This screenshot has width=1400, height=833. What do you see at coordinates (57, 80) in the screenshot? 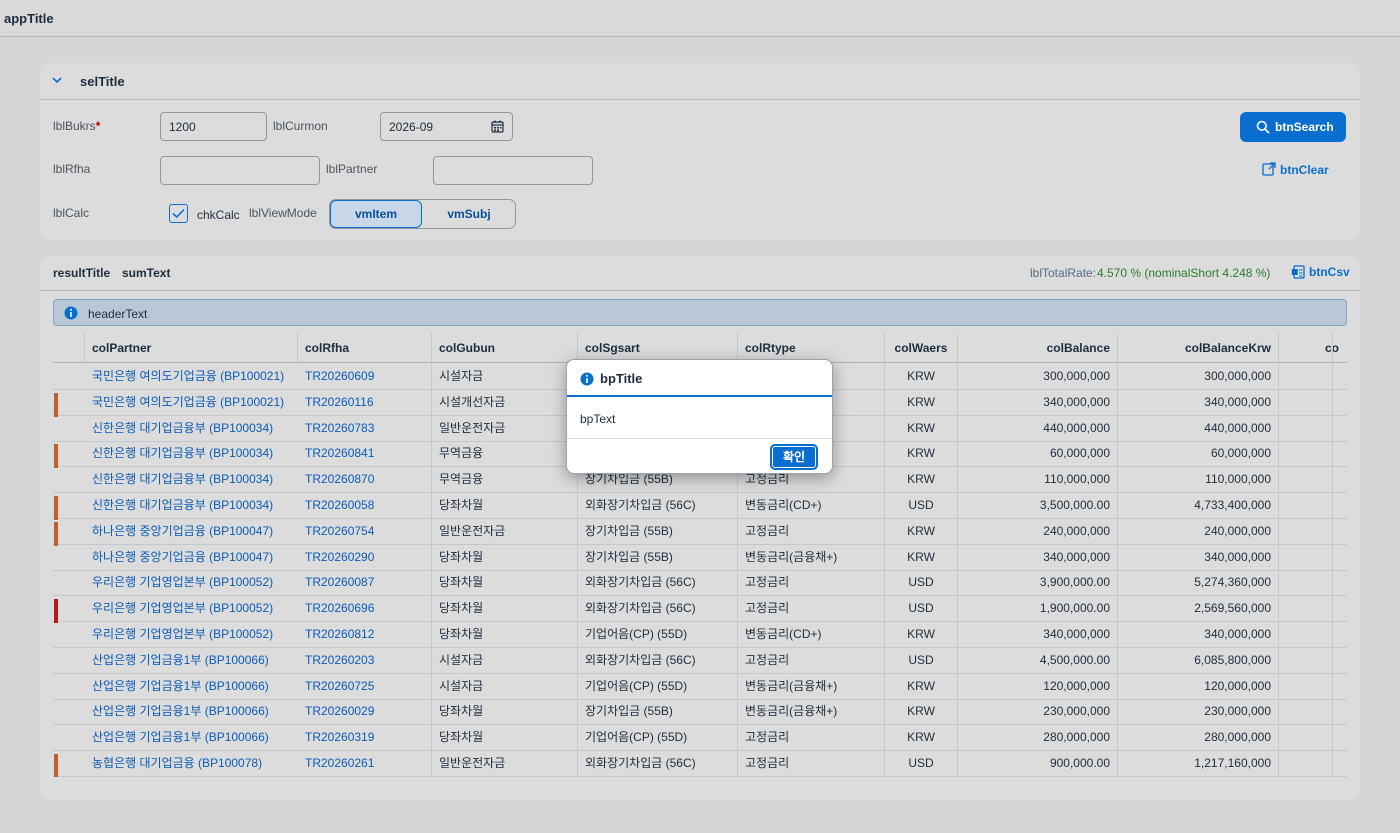
I see `chevron-down-icon` at bounding box center [57, 80].